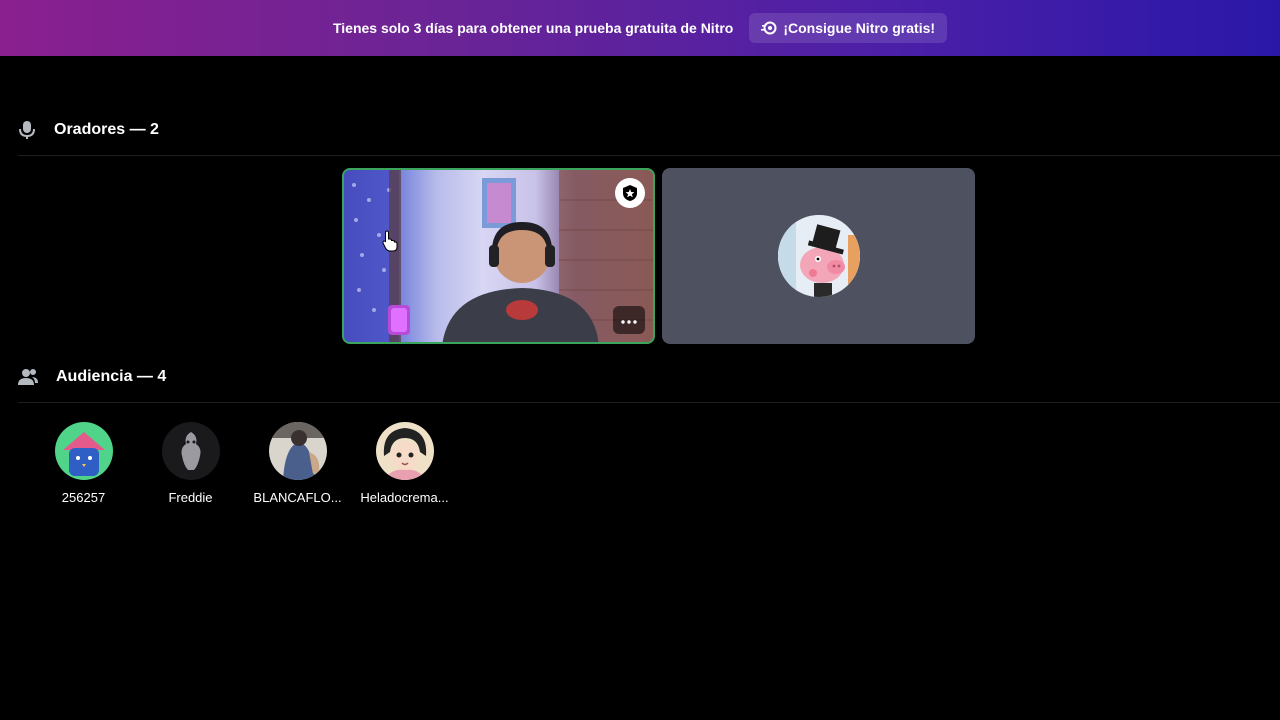 The width and height of the screenshot is (1280, 720). I want to click on more-options-button, so click(629, 320).